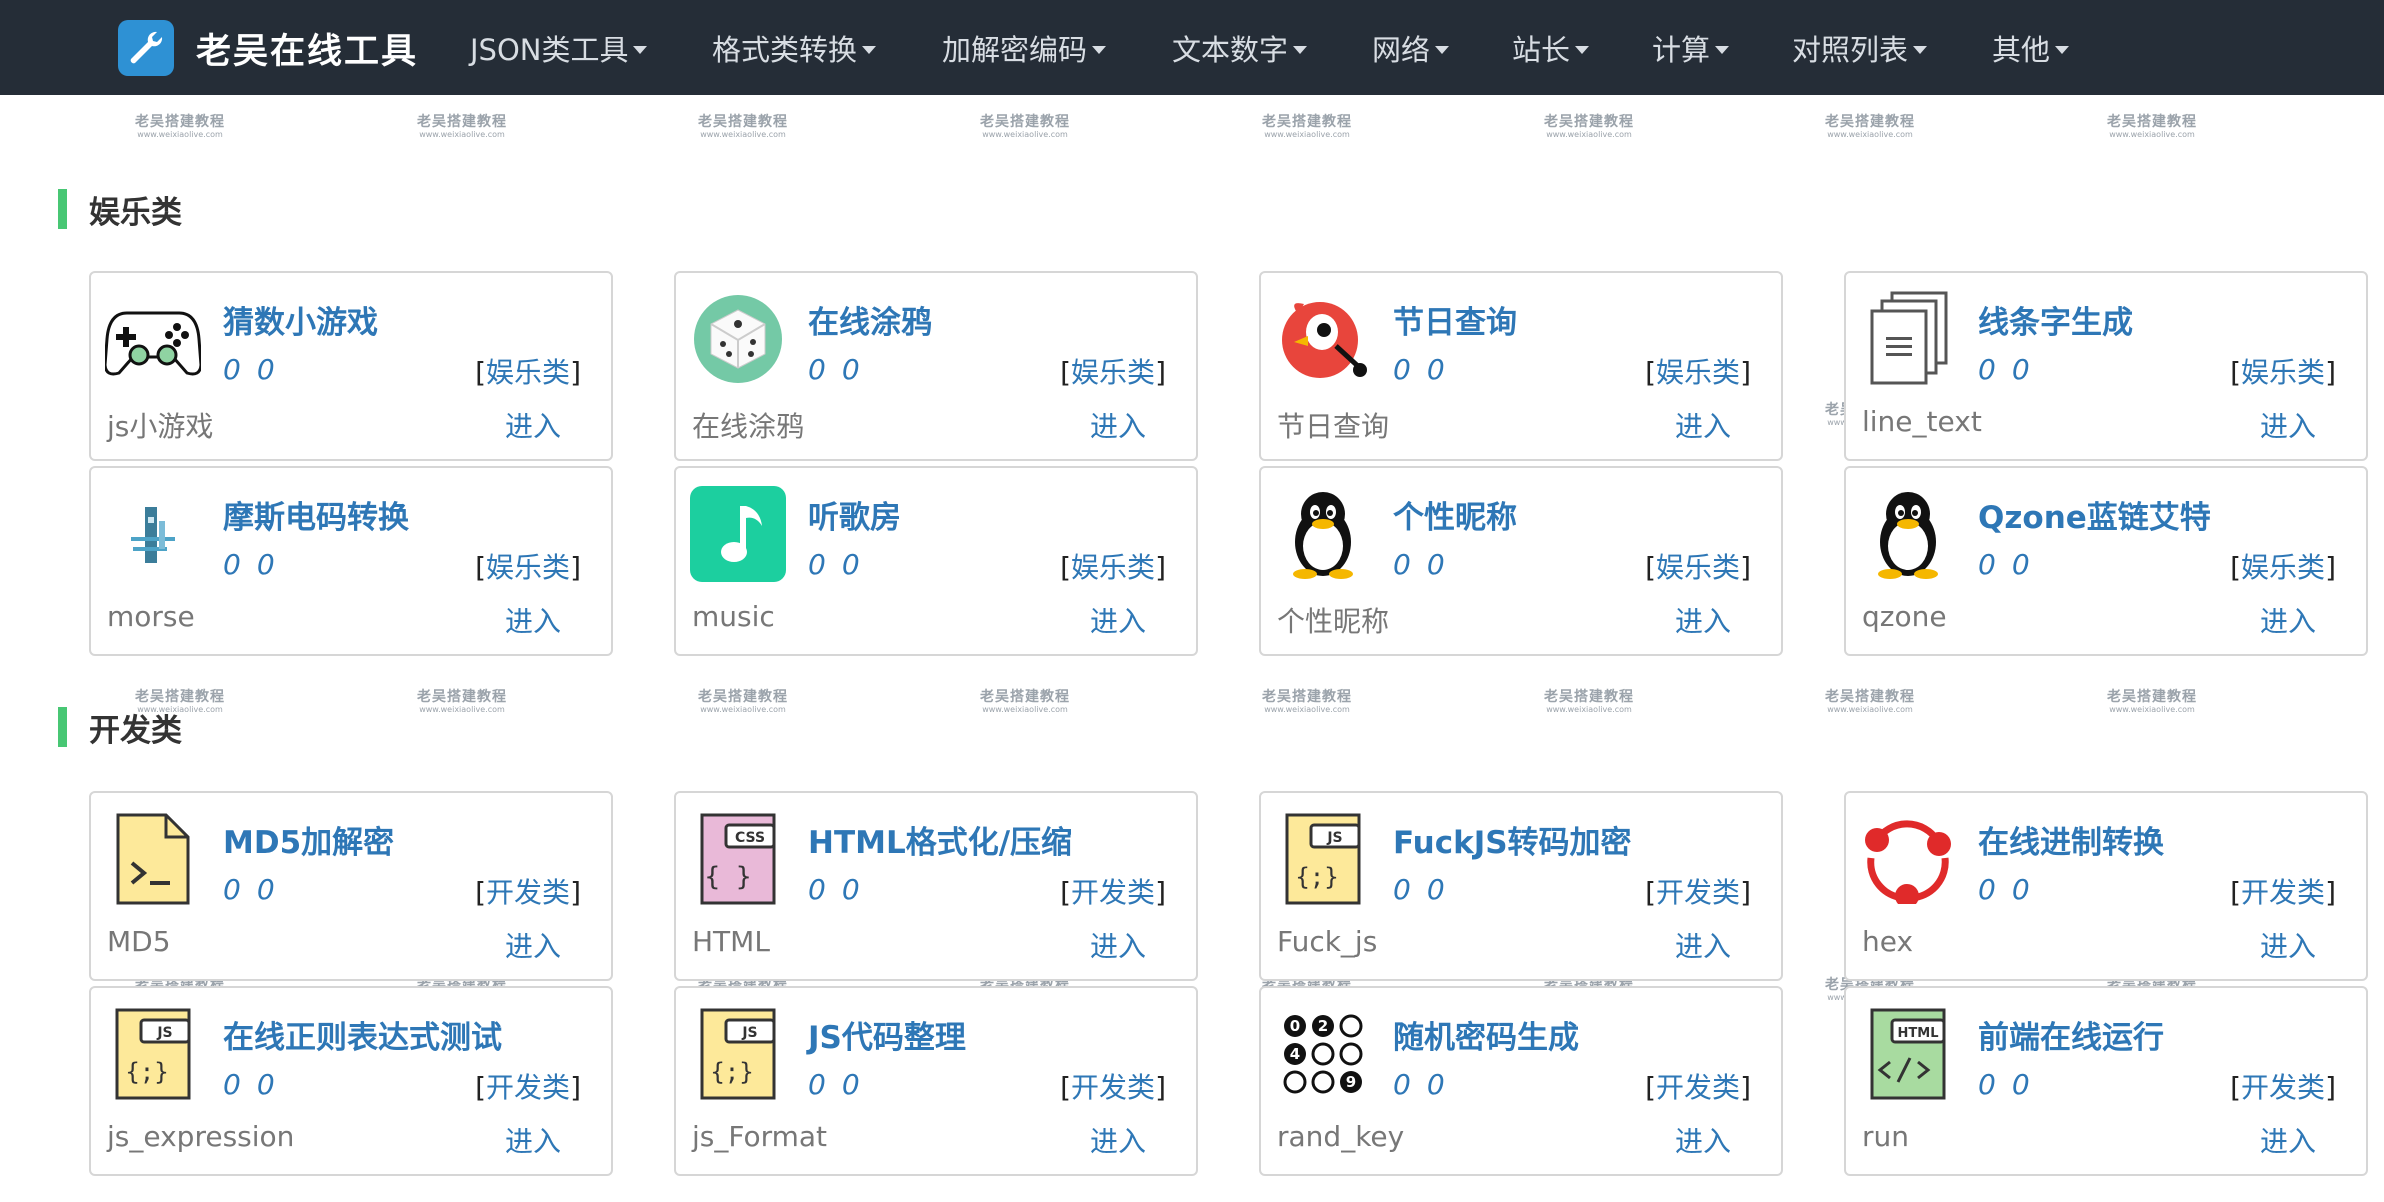 Image resolution: width=2384 pixels, height=1202 pixels. I want to click on tool-title-link: 随机密码生成, so click(1486, 1034).